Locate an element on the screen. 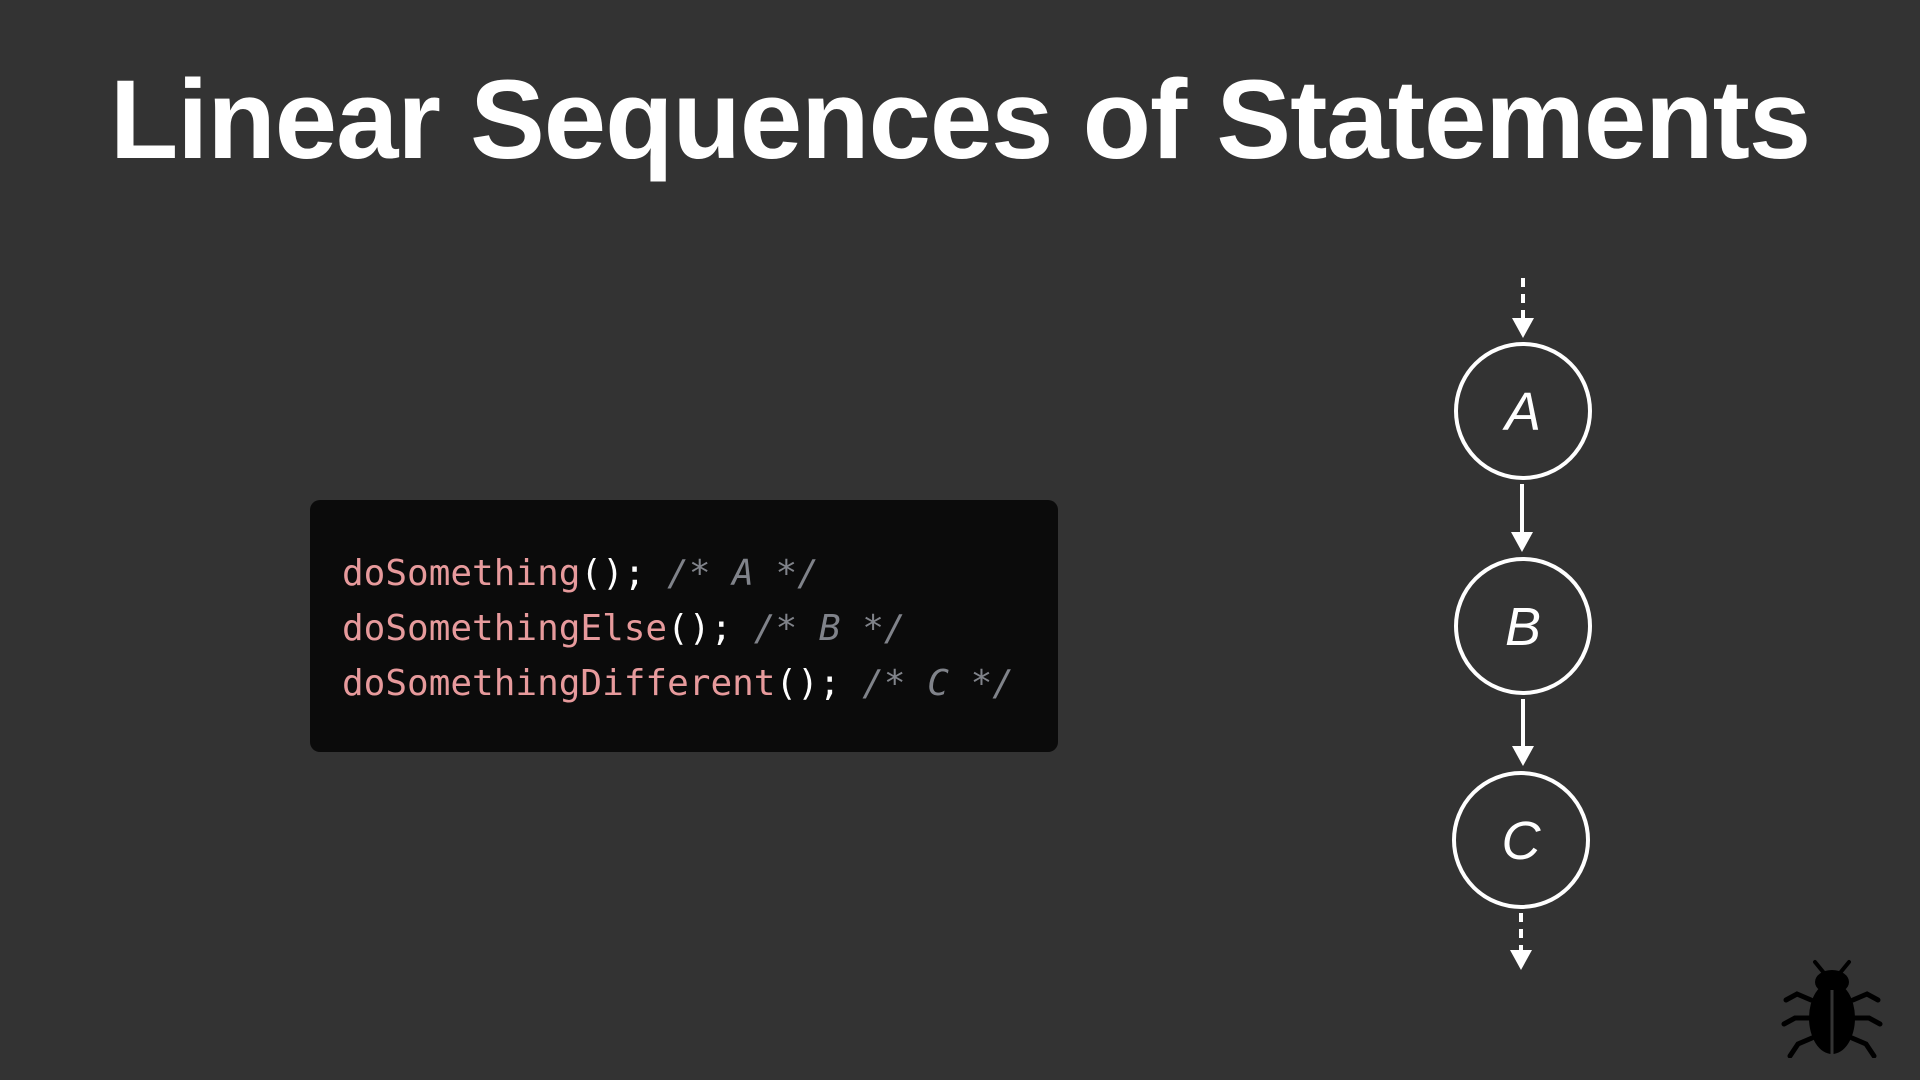 Image resolution: width=1920 pixels, height=1080 pixels. node-label: B is located at coordinates (1523, 627).